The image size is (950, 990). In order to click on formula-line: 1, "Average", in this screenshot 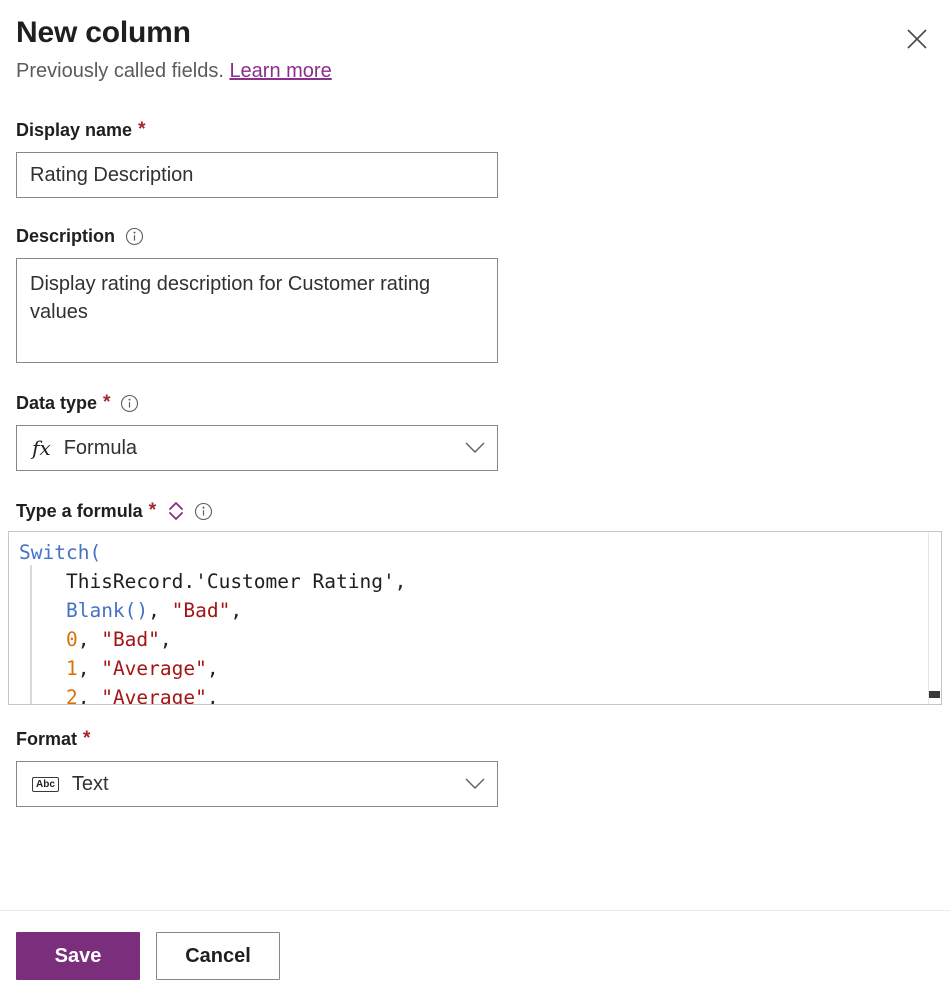, I will do `click(480, 668)`.